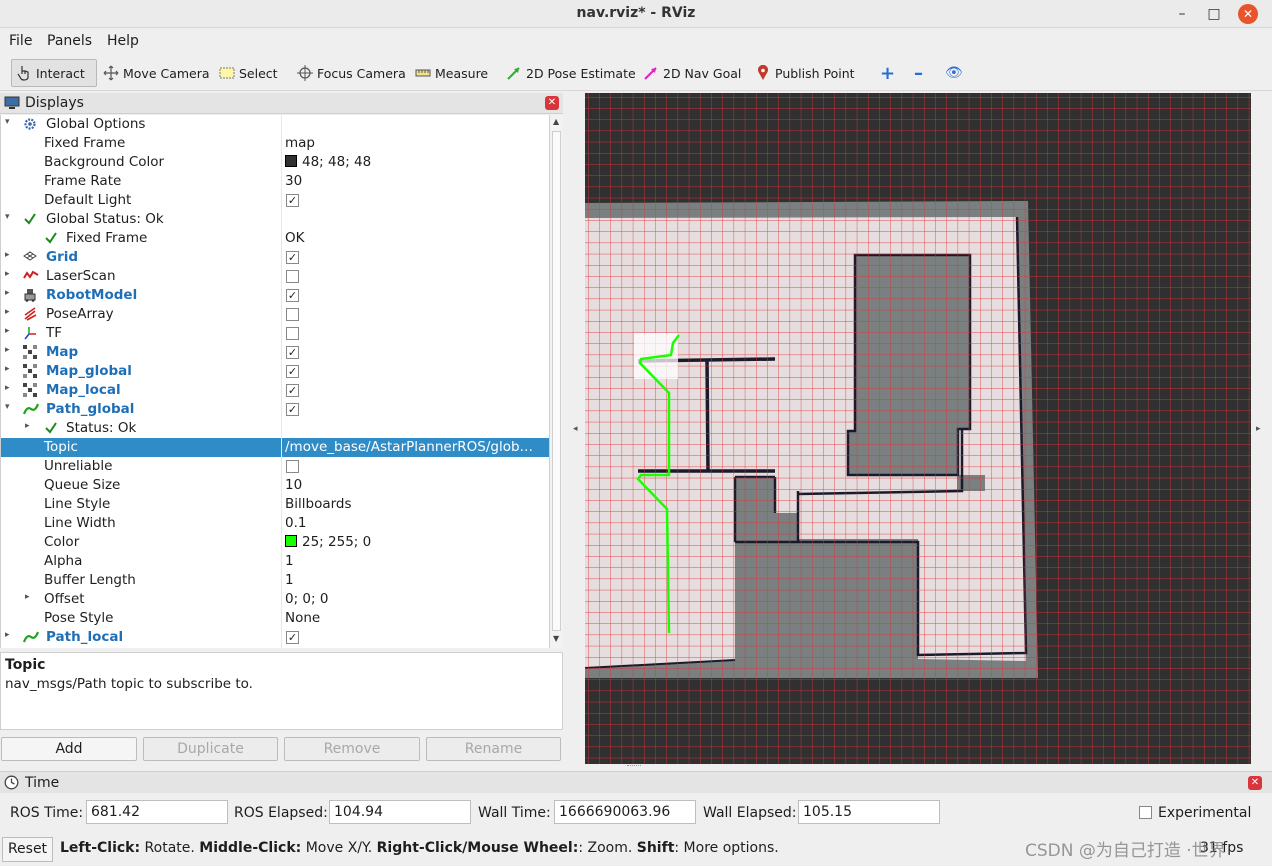 The width and height of the screenshot is (1272, 866). Describe the element at coordinates (954, 73) in the screenshot. I see `view-tool-button: 👁` at that location.